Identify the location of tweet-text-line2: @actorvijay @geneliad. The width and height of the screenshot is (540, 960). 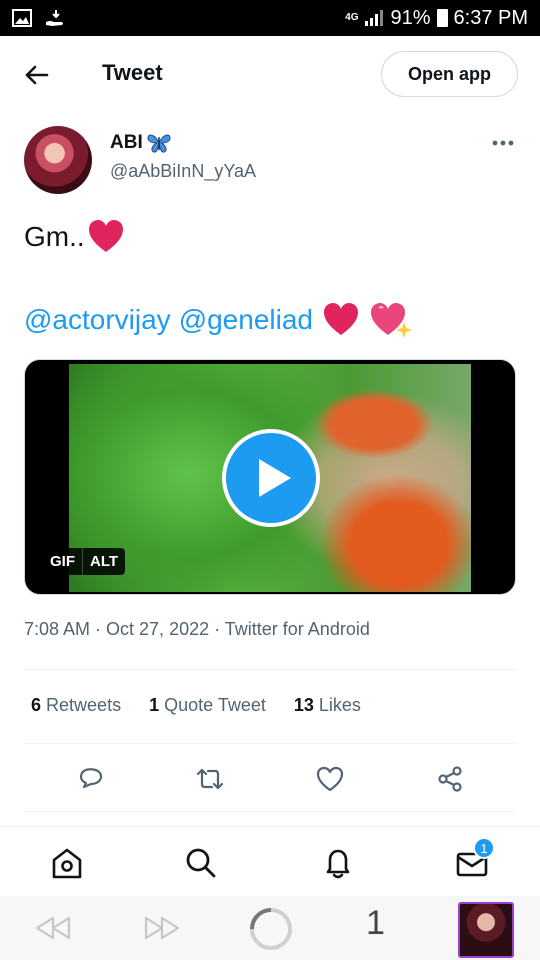
(218, 320).